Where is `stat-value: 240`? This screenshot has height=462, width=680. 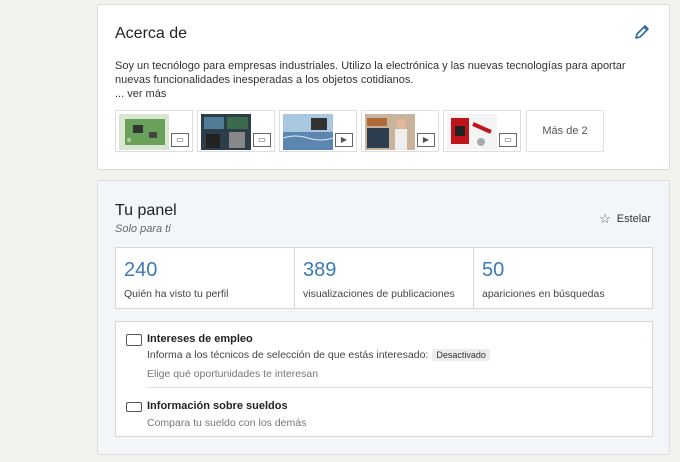
stat-value: 240 is located at coordinates (141, 270).